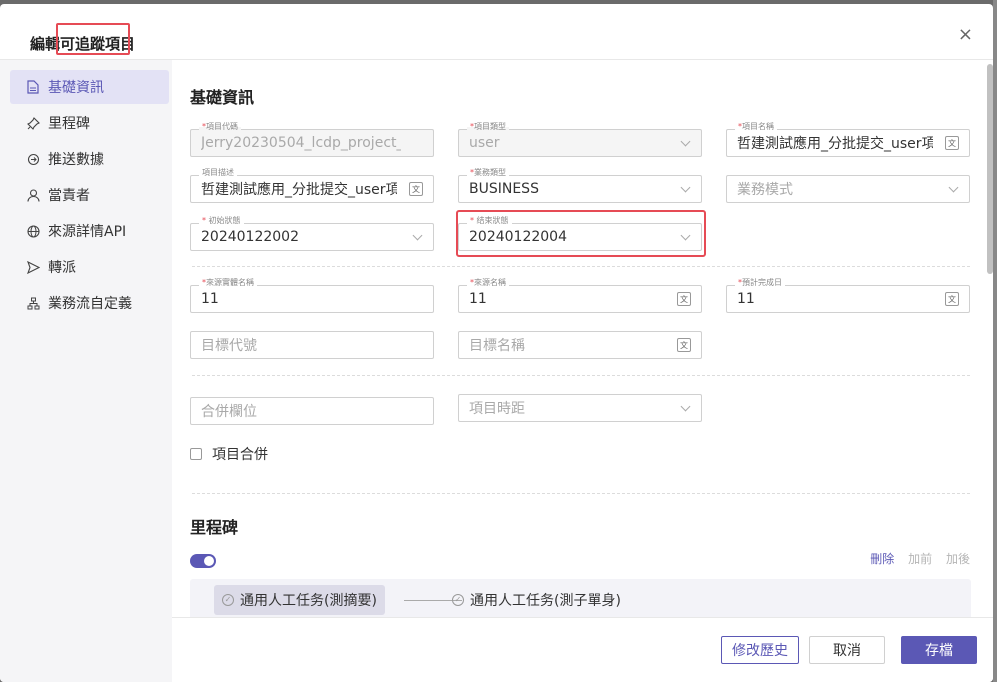 The width and height of the screenshot is (997, 682). What do you see at coordinates (69, 196) in the screenshot?
I see `sidebar-item-label: 當責者` at bounding box center [69, 196].